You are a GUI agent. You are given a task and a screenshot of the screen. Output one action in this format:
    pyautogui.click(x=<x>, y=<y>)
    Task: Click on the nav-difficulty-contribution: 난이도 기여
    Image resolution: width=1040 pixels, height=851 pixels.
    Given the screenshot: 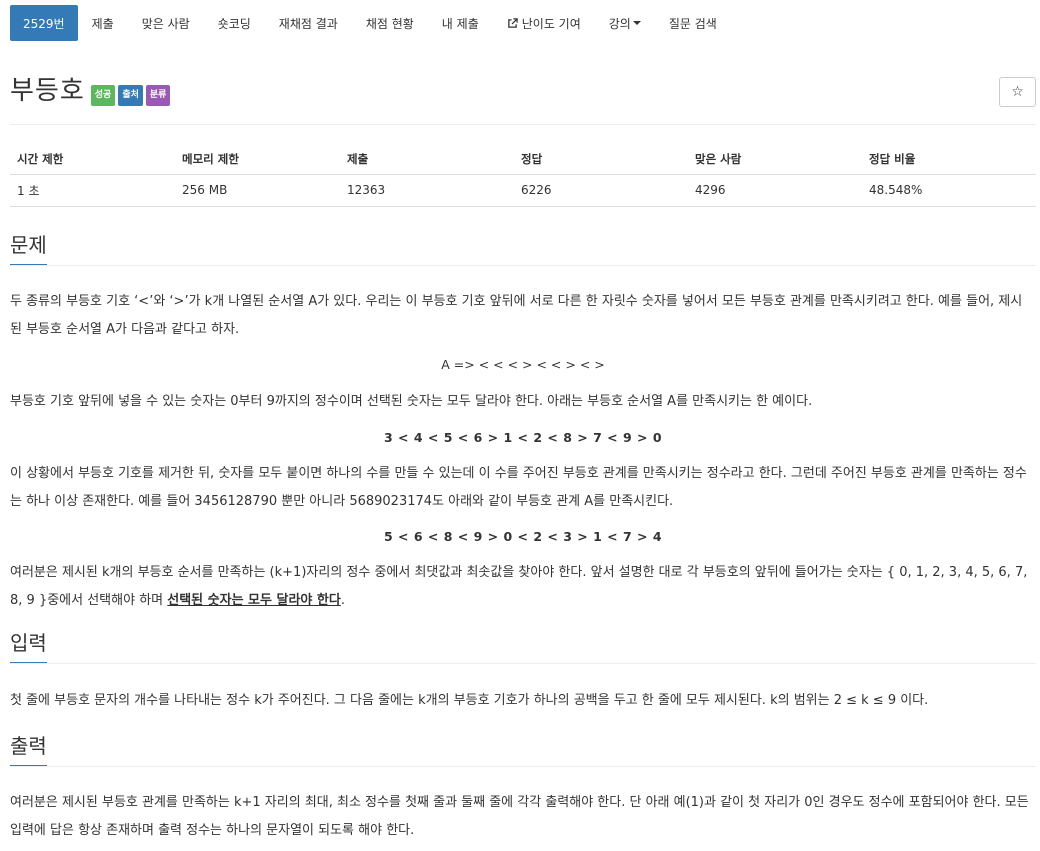 What is the action you would take?
    pyautogui.click(x=544, y=23)
    